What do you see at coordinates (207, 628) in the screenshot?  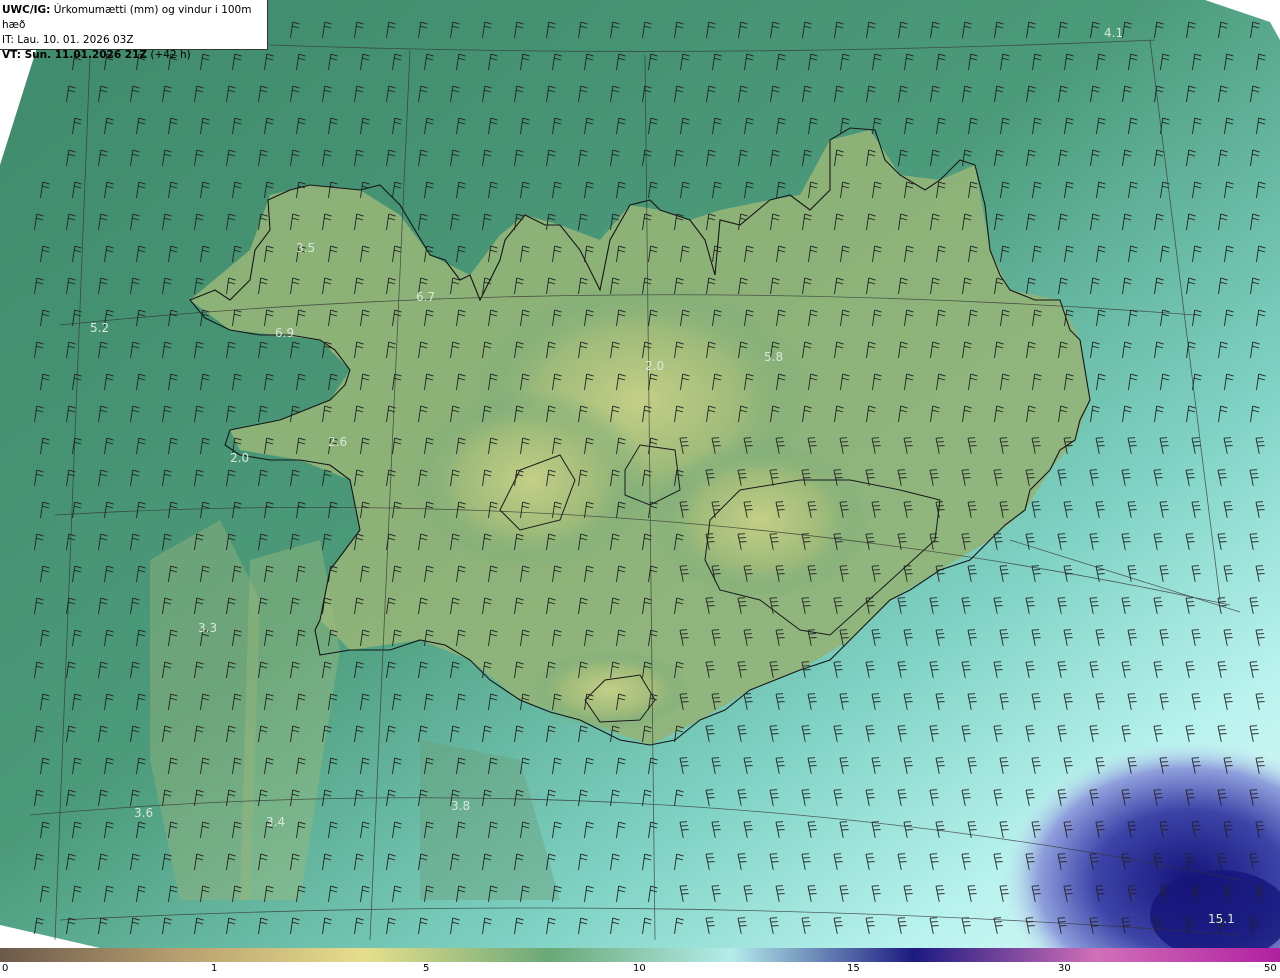 I see `precip-label: 3.3` at bounding box center [207, 628].